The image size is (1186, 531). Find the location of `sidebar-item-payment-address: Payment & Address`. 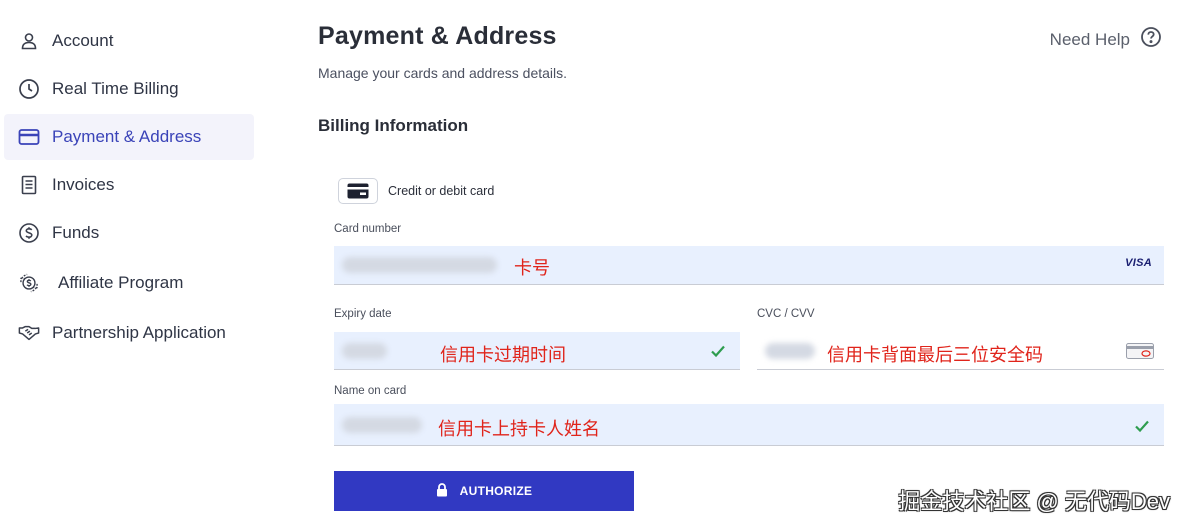

sidebar-item-payment-address: Payment & Address is located at coordinates (129, 137).